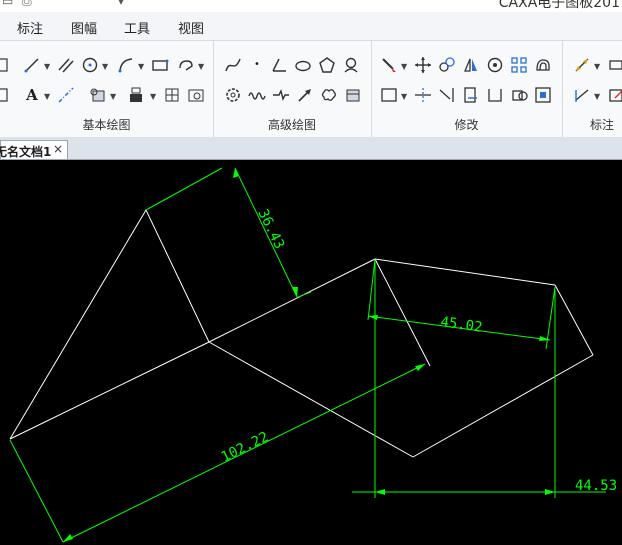  What do you see at coordinates (596, 486) in the screenshot?
I see `dimension-text-44-53: 44.53` at bounding box center [596, 486].